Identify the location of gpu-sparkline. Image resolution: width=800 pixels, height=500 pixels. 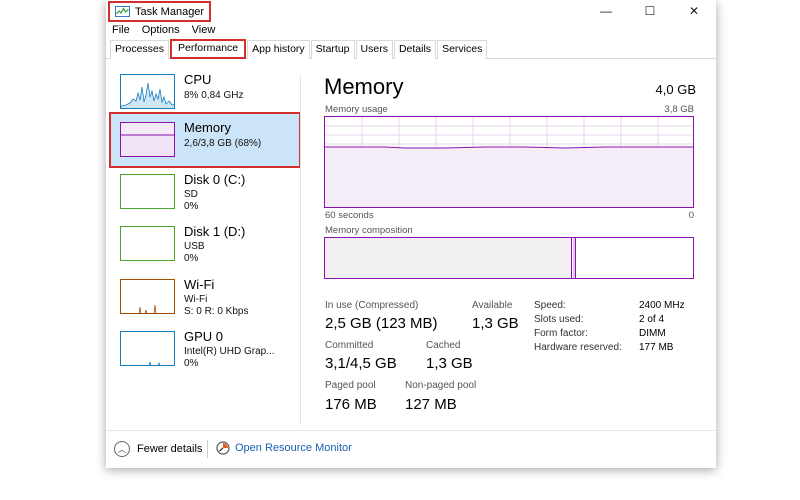
(154, 363).